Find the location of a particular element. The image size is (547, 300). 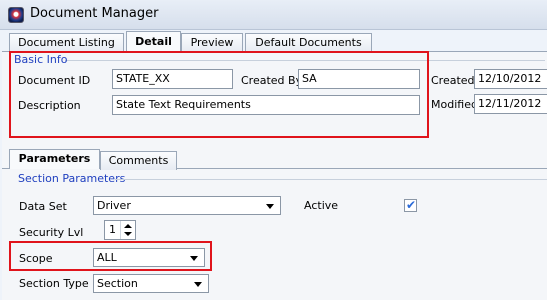

app-icon is located at coordinates (16, 15).